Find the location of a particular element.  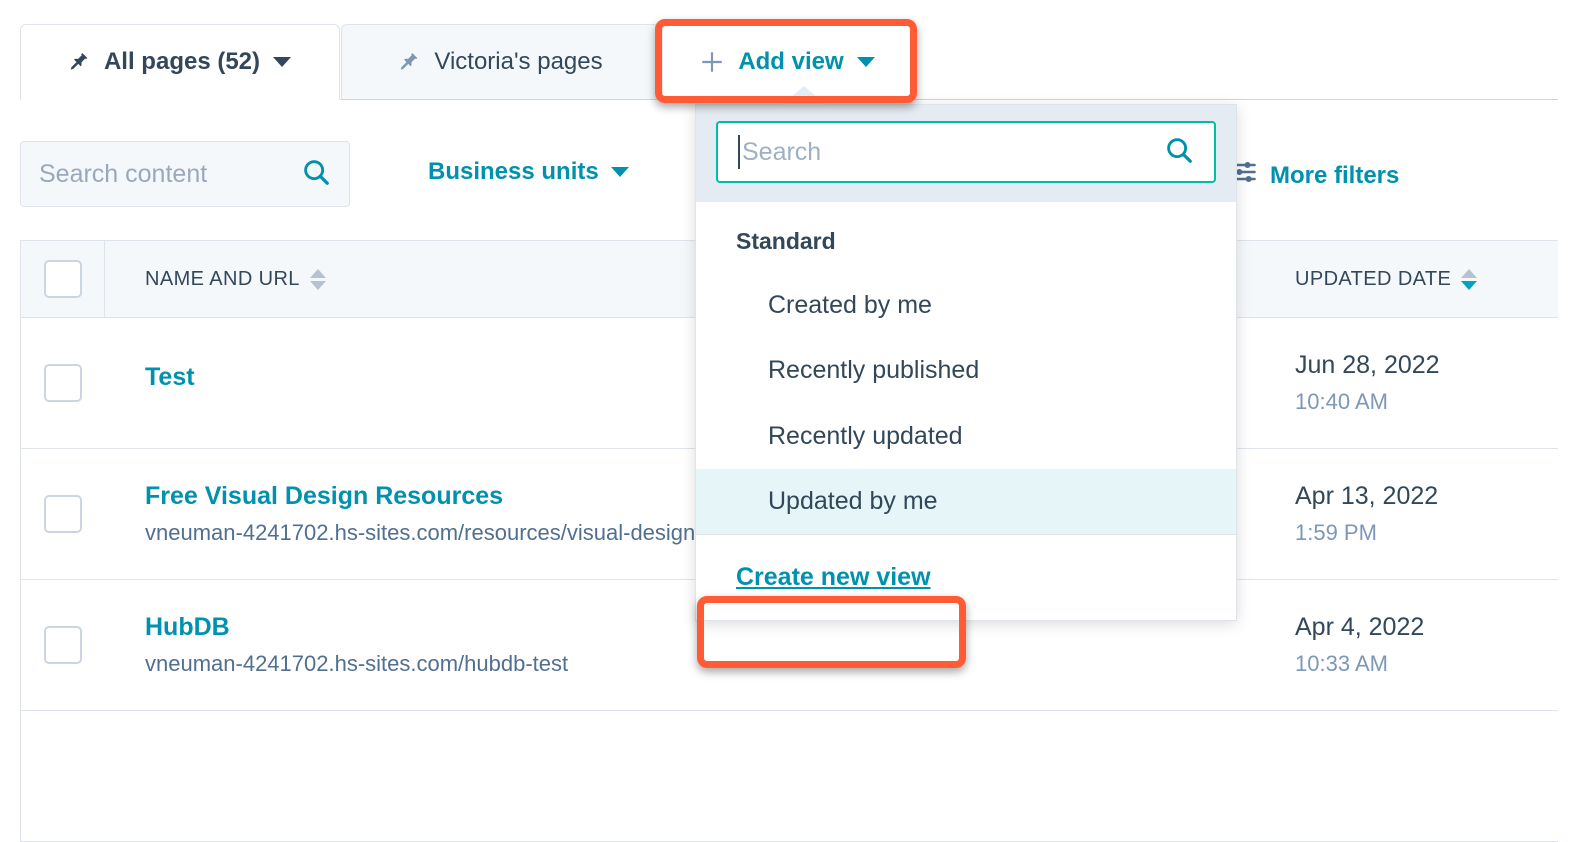

updated-time: 1:59 PM is located at coordinates (1336, 533).